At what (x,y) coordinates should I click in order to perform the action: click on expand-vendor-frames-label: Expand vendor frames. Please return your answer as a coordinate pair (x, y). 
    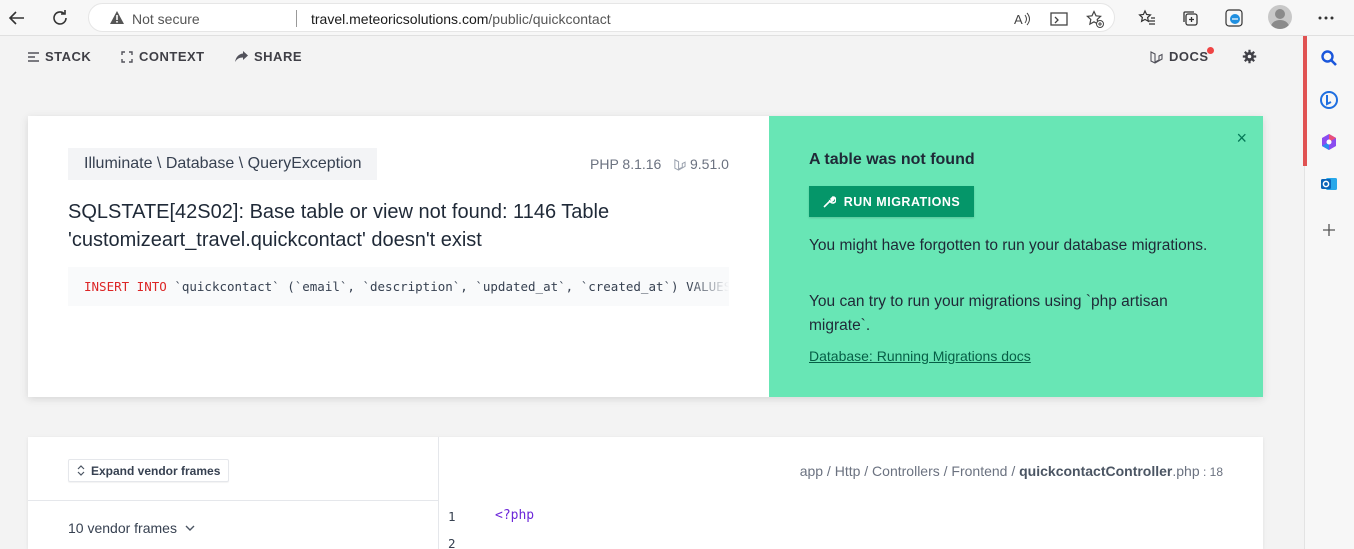
    Looking at the image, I should click on (156, 470).